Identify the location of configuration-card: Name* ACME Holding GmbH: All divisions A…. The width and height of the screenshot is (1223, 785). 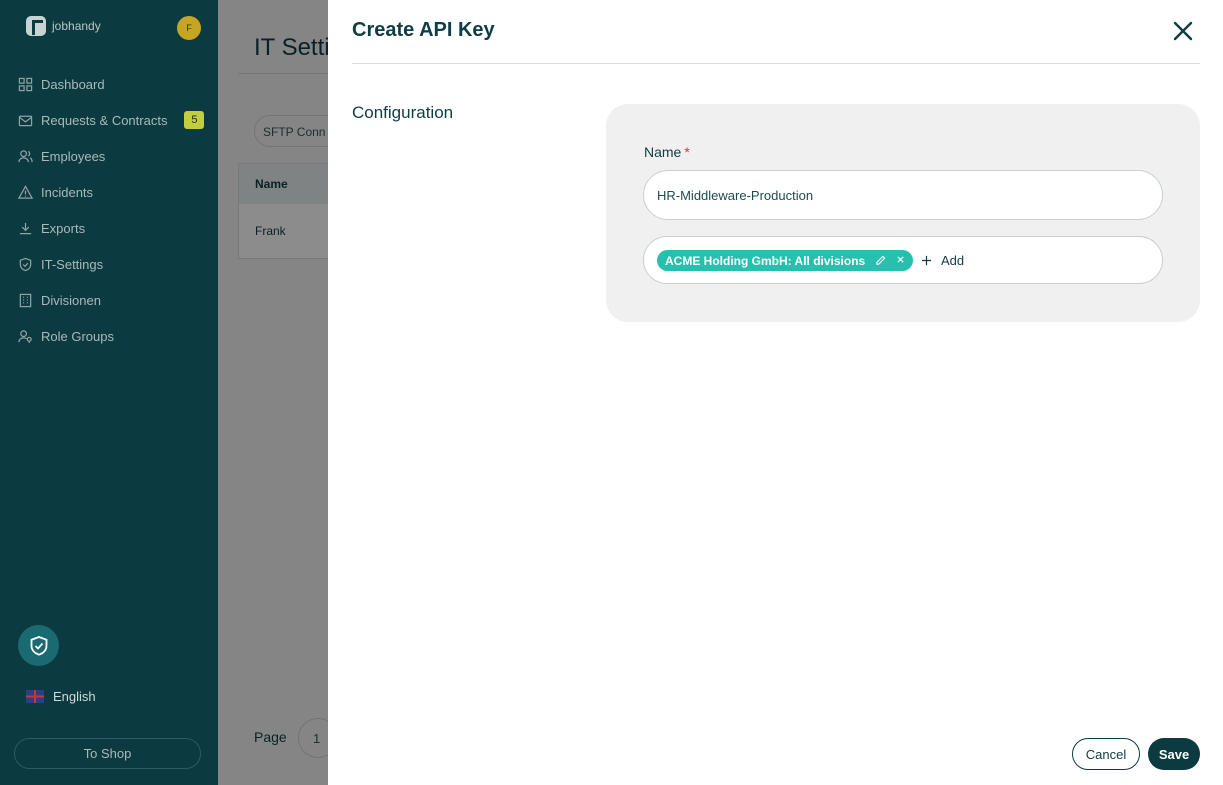
(903, 213).